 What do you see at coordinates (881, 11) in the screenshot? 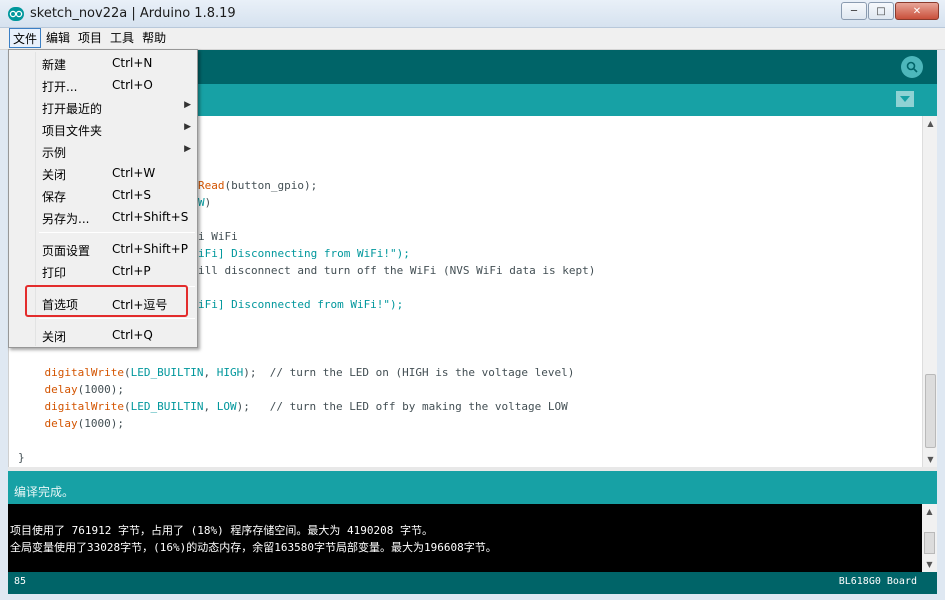
I see `maximize-button: □` at bounding box center [881, 11].